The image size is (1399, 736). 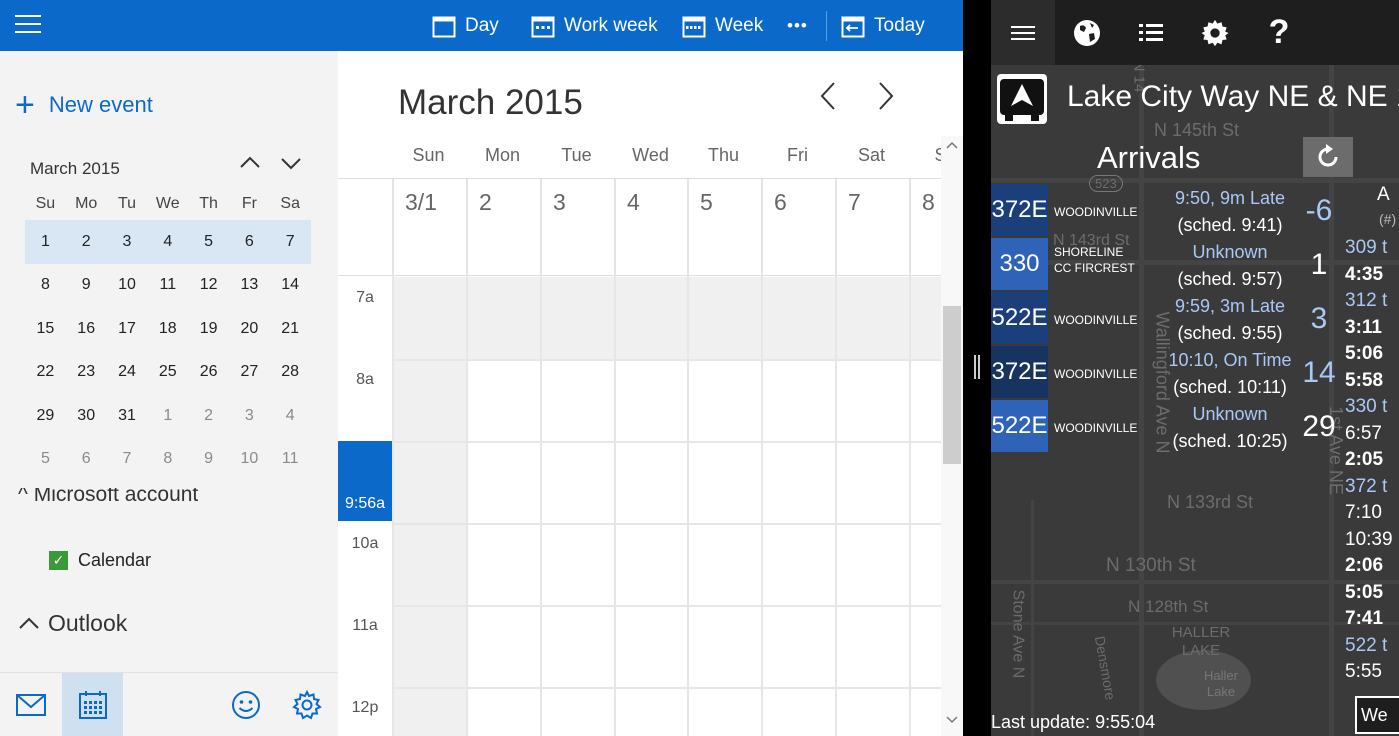 I want to click on mini-calendar-day: 17, so click(x=127, y=329).